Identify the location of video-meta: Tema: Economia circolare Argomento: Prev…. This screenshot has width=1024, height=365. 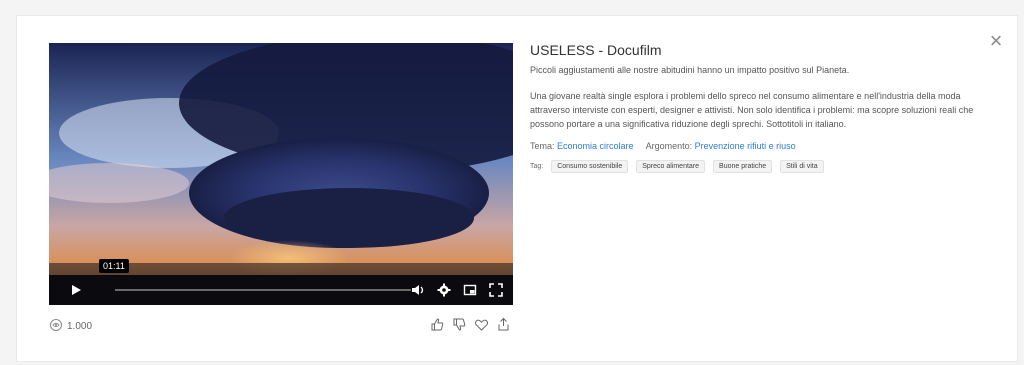
(765, 146).